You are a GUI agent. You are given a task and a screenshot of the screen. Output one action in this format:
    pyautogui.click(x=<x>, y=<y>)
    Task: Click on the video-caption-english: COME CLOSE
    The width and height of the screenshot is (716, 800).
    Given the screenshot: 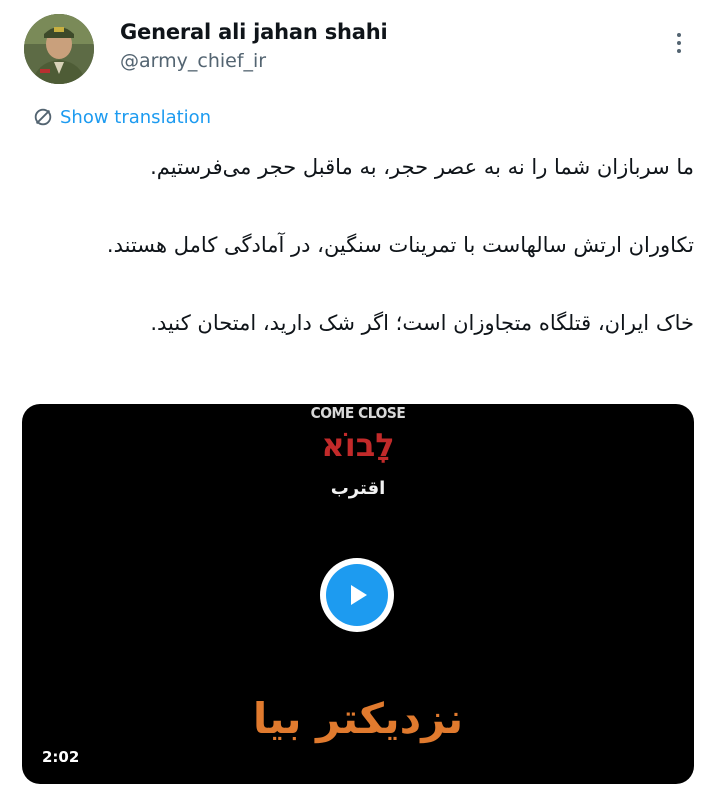 What is the action you would take?
    pyautogui.click(x=358, y=413)
    